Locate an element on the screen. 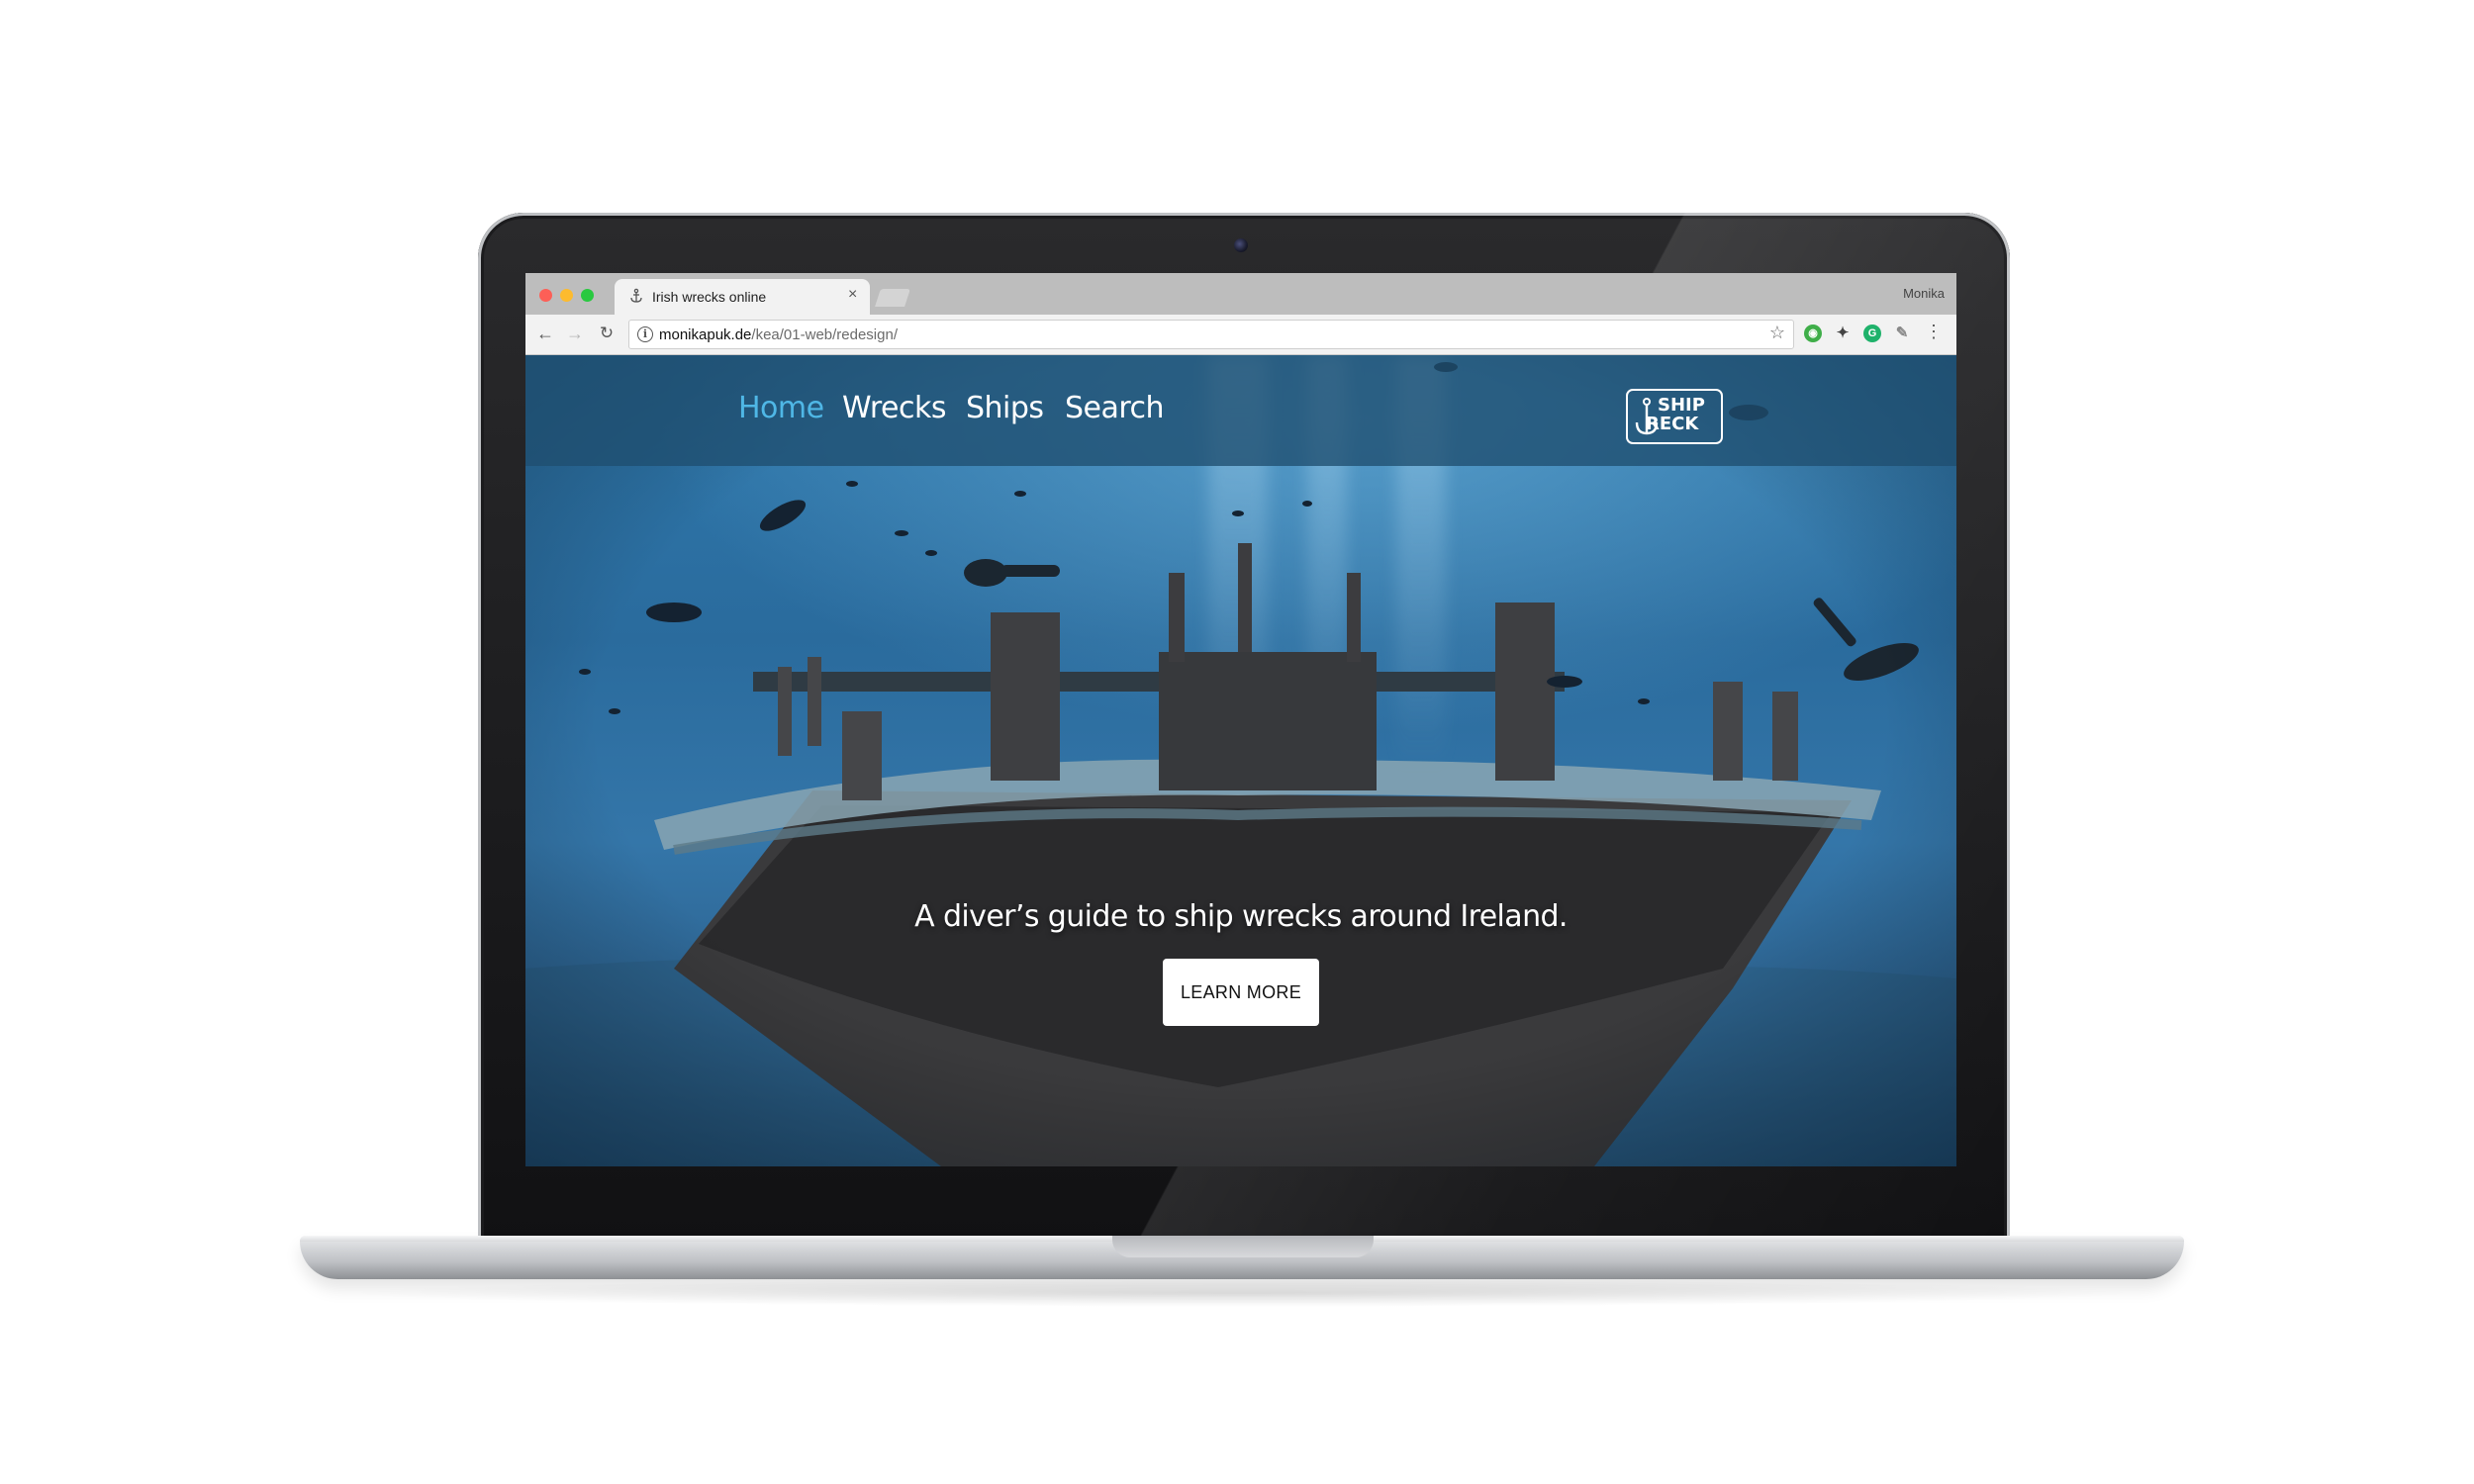 The image size is (2474, 1484). logo-line-2: RECK is located at coordinates (1673, 424).